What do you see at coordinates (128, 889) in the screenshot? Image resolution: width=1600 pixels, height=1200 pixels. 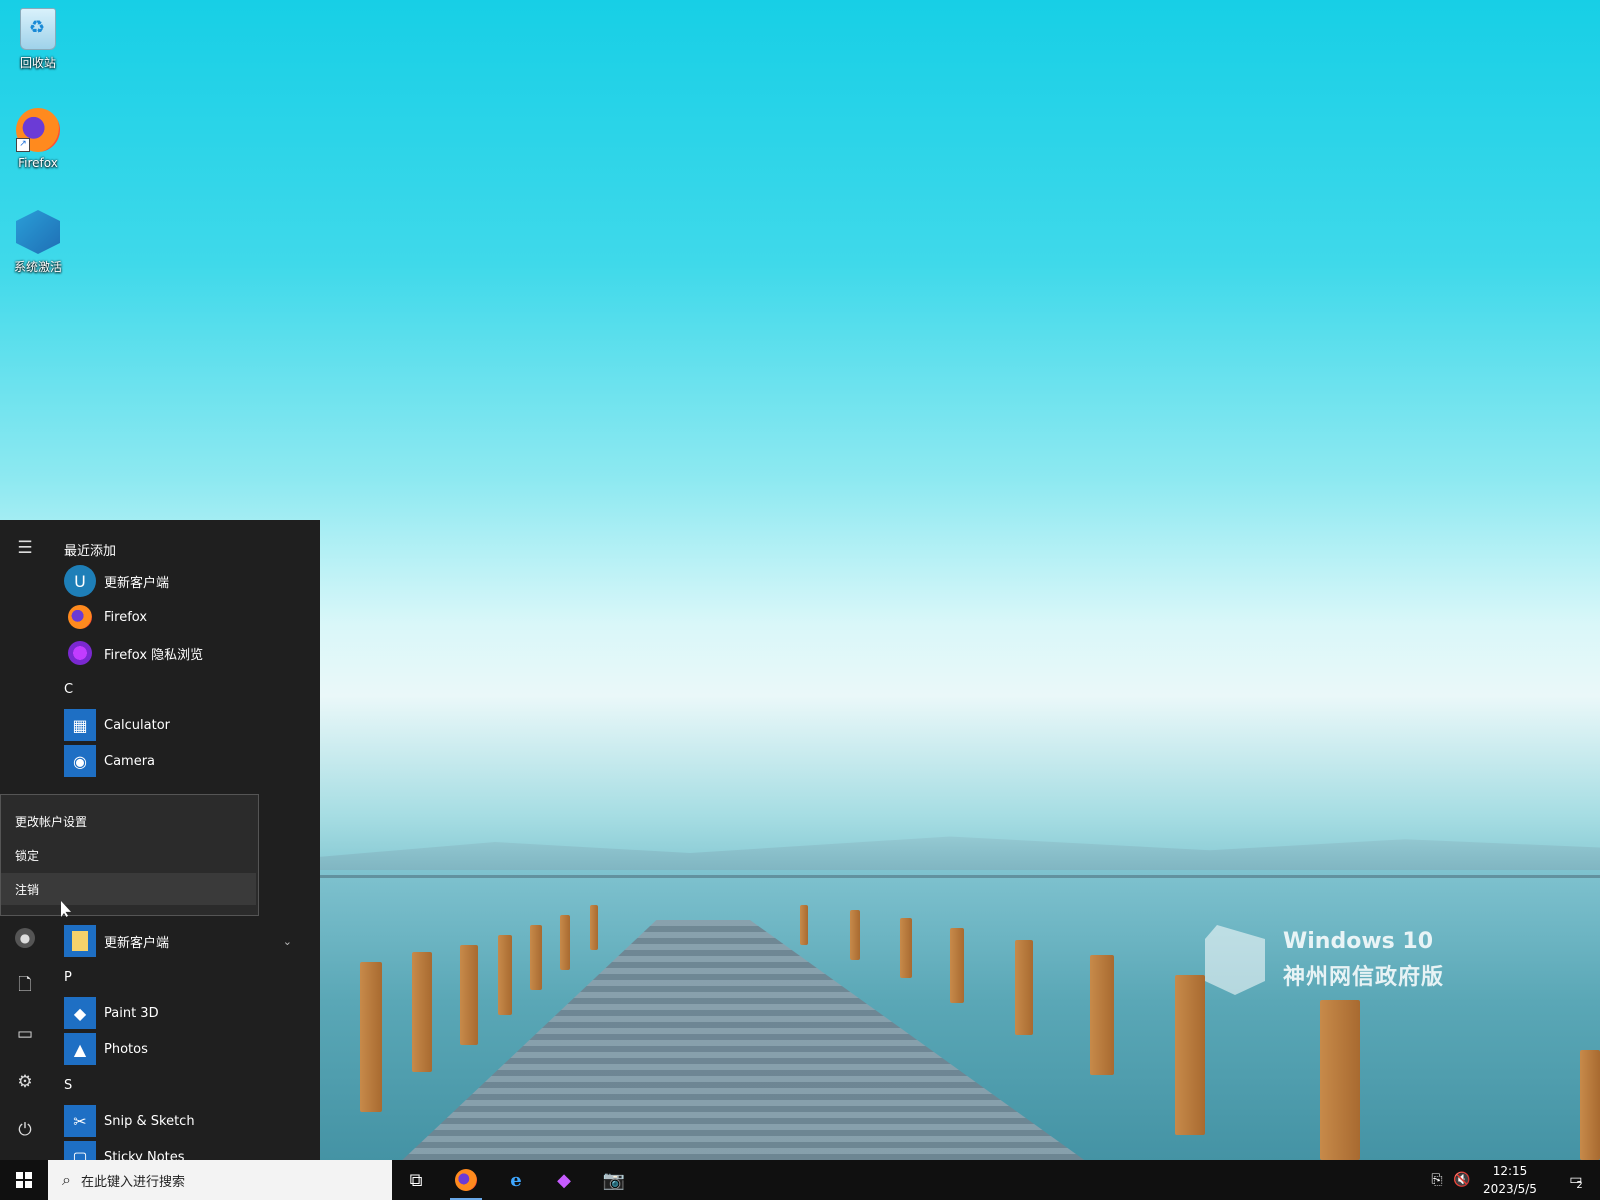 I see `menu-item-sign-out: 注销` at bounding box center [128, 889].